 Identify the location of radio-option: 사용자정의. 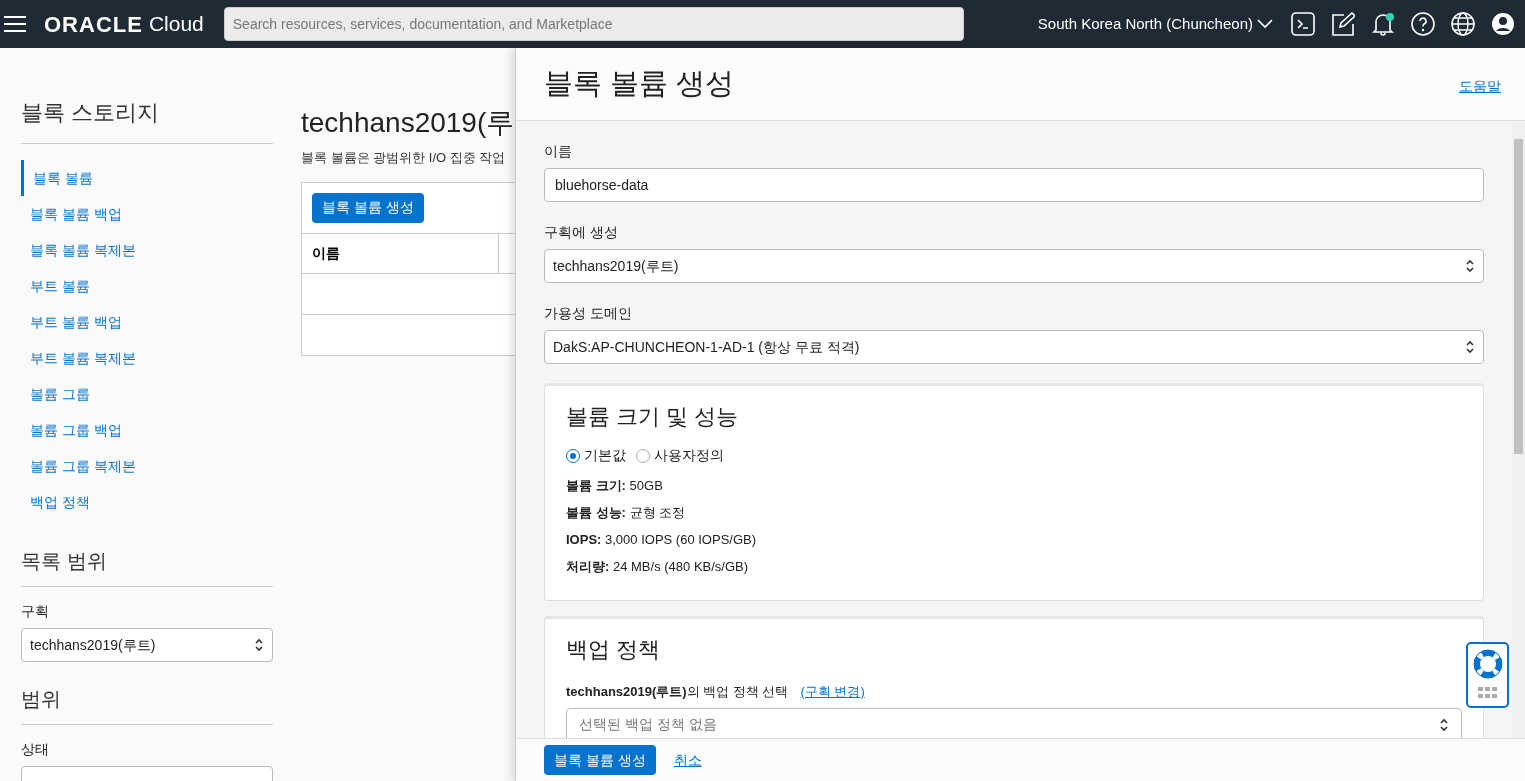
(680, 455).